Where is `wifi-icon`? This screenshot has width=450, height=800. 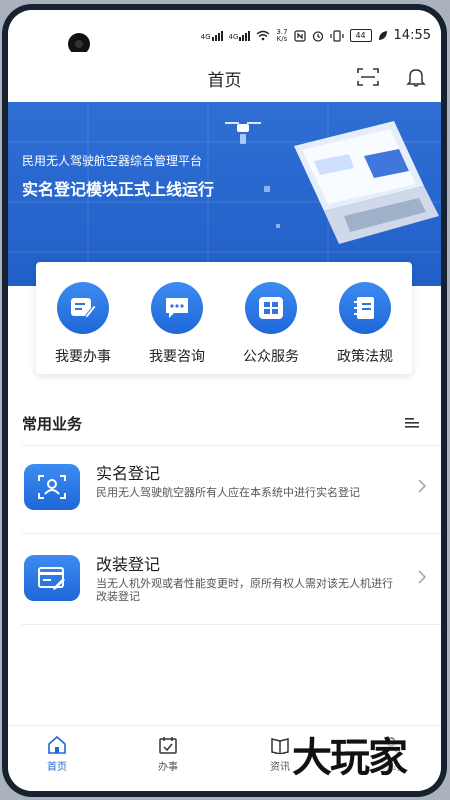
wifi-icon is located at coordinates (263, 35).